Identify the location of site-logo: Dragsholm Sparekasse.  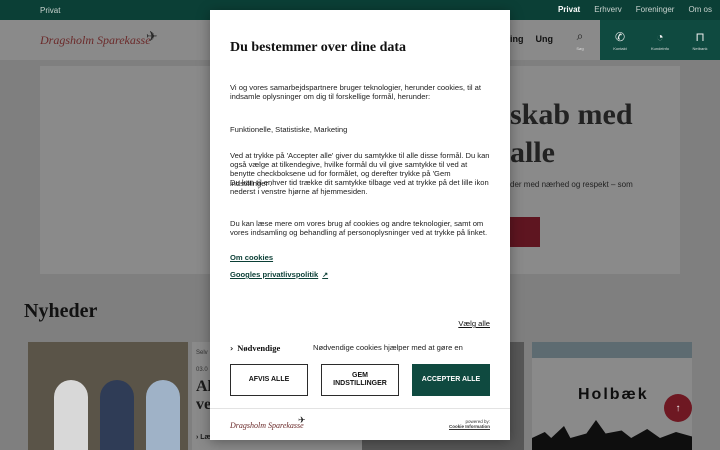
(95, 40).